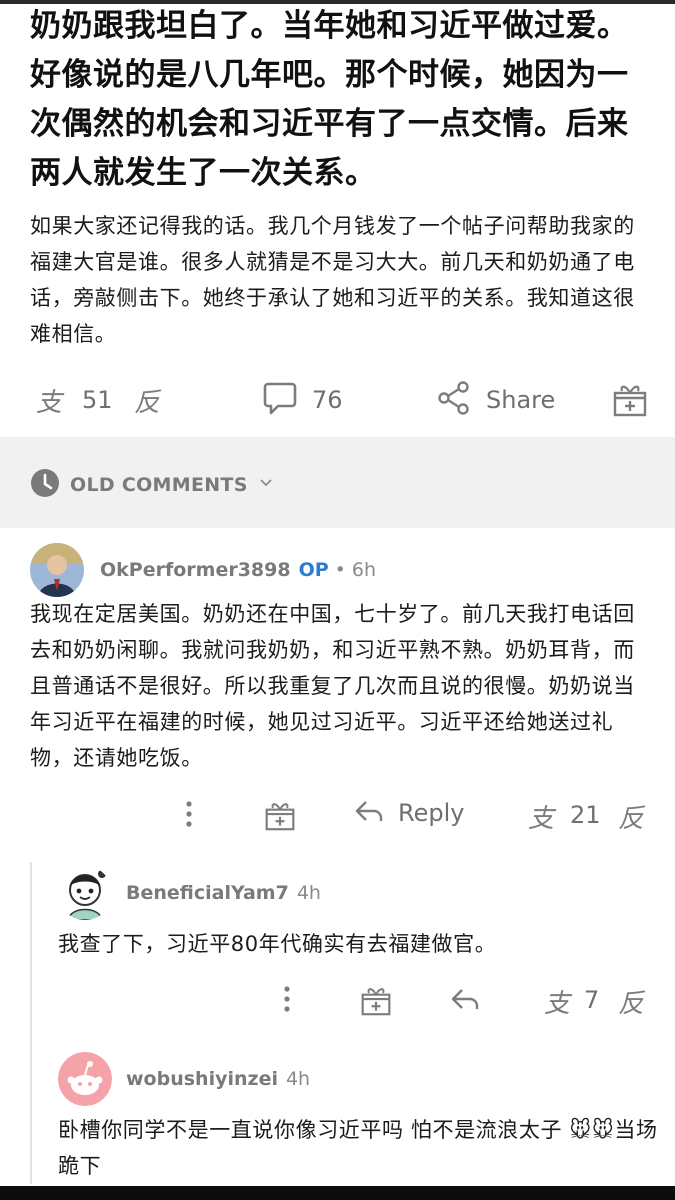 This screenshot has width=675, height=1200. I want to click on comment-username: wobushiyinzei, so click(202, 1079).